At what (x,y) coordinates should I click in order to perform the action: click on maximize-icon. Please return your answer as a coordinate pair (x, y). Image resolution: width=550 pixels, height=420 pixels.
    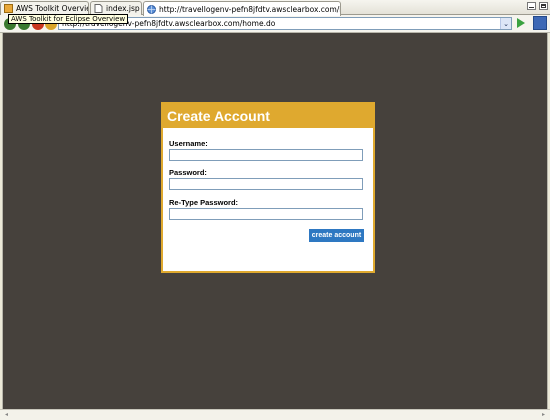
    Looking at the image, I should click on (543, 6).